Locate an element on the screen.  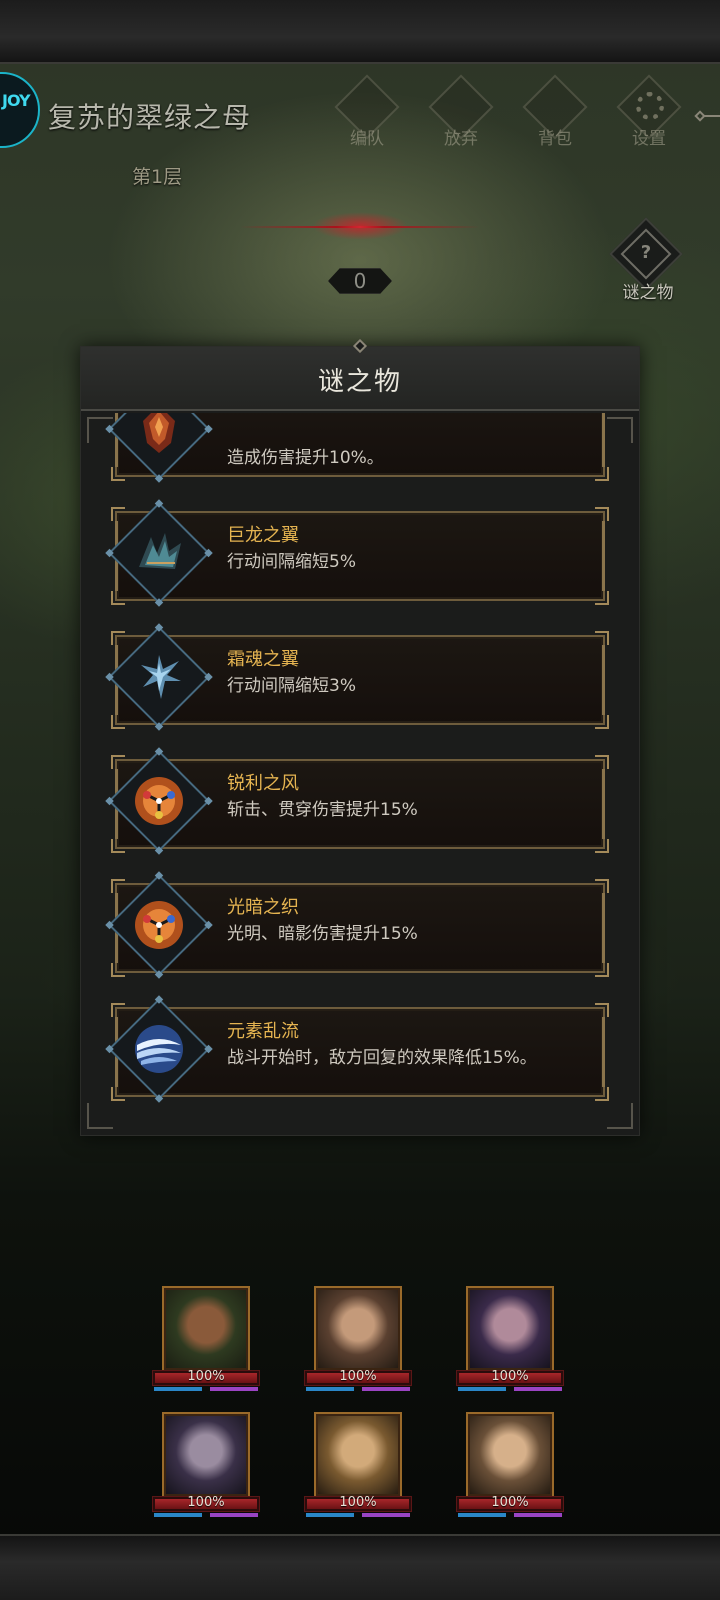
mystery-items-button: ? 谜之物 is located at coordinates (648, 261).